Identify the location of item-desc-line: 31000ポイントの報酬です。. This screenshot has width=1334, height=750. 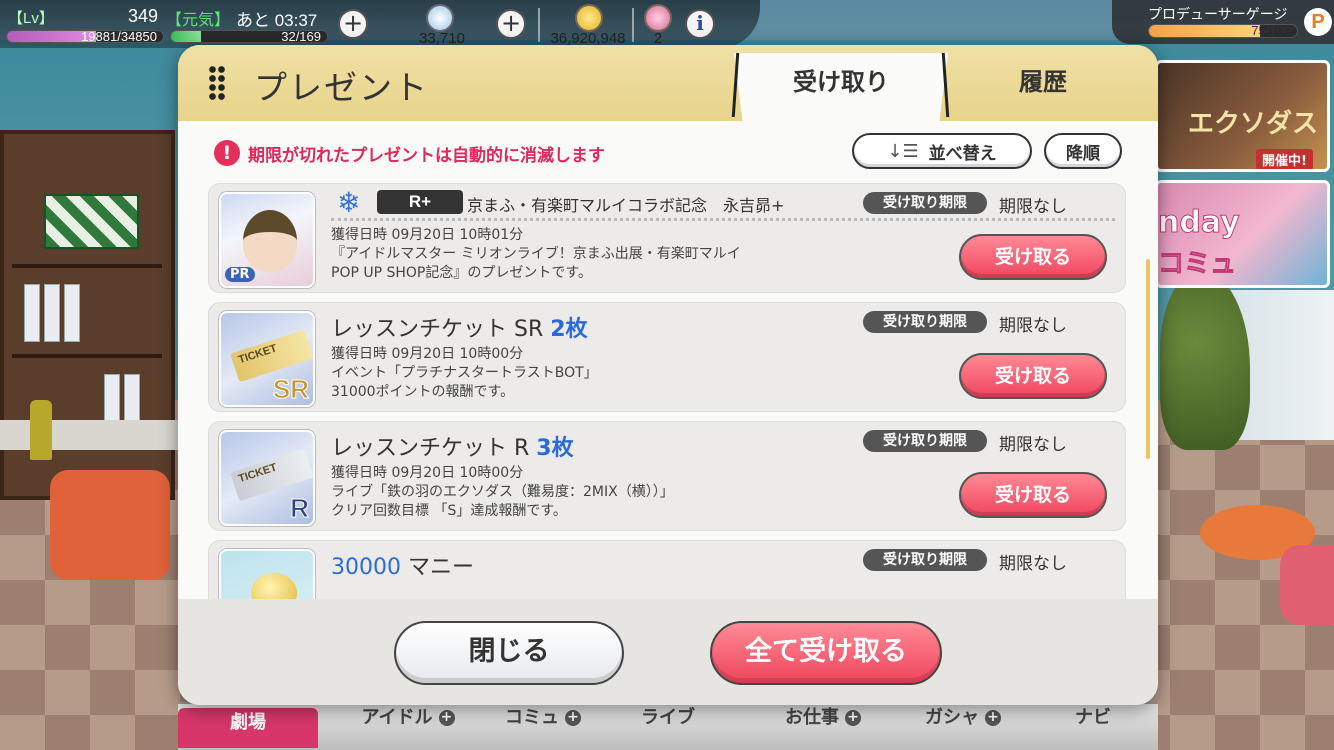
(423, 392).